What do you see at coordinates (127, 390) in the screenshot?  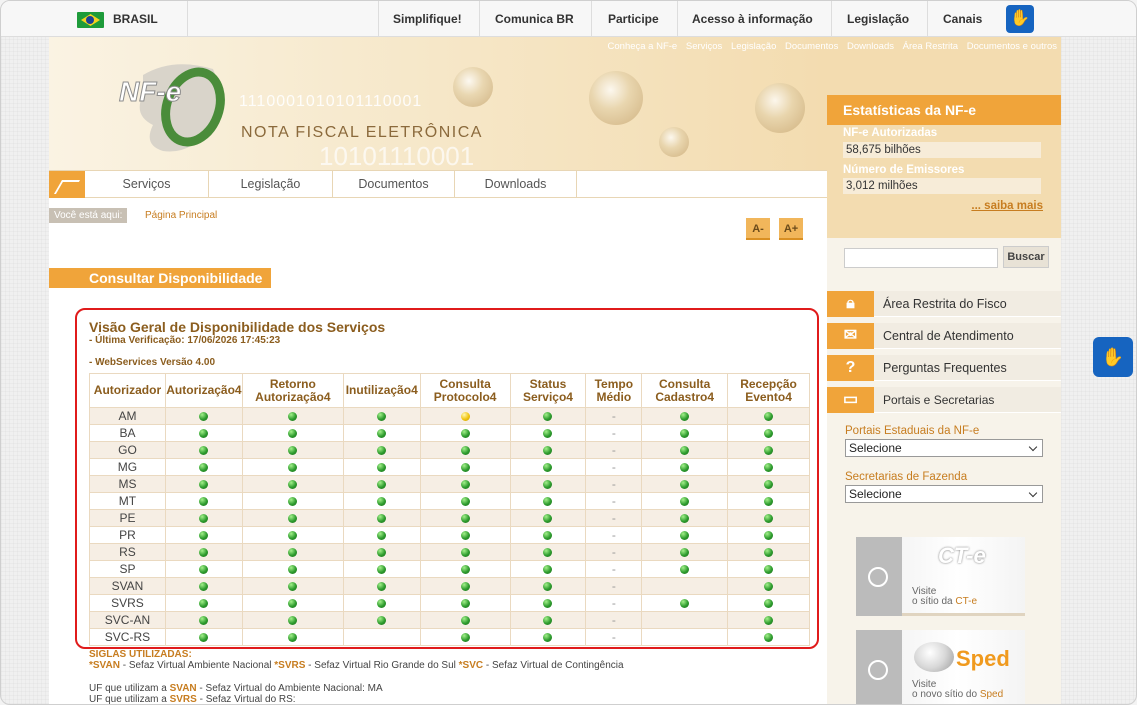 I see `col-autorizador: Autorizador` at bounding box center [127, 390].